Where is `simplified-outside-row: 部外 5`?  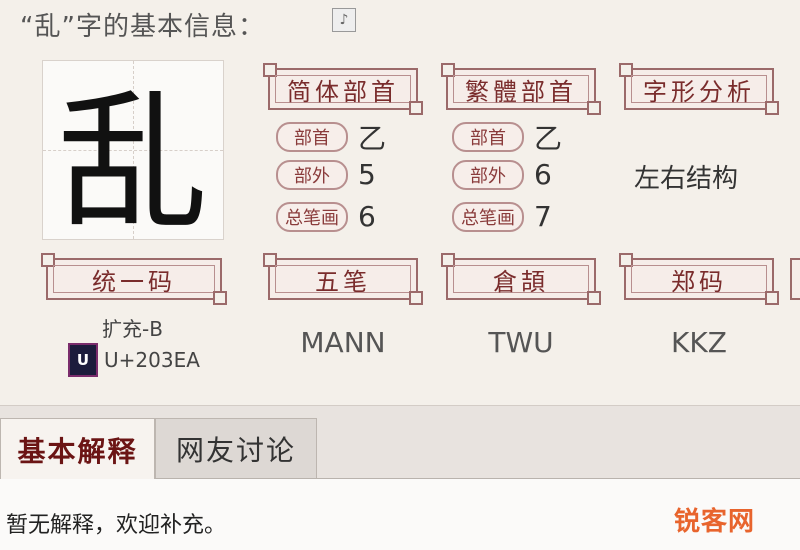 simplified-outside-row: 部外 5 is located at coordinates (326, 174).